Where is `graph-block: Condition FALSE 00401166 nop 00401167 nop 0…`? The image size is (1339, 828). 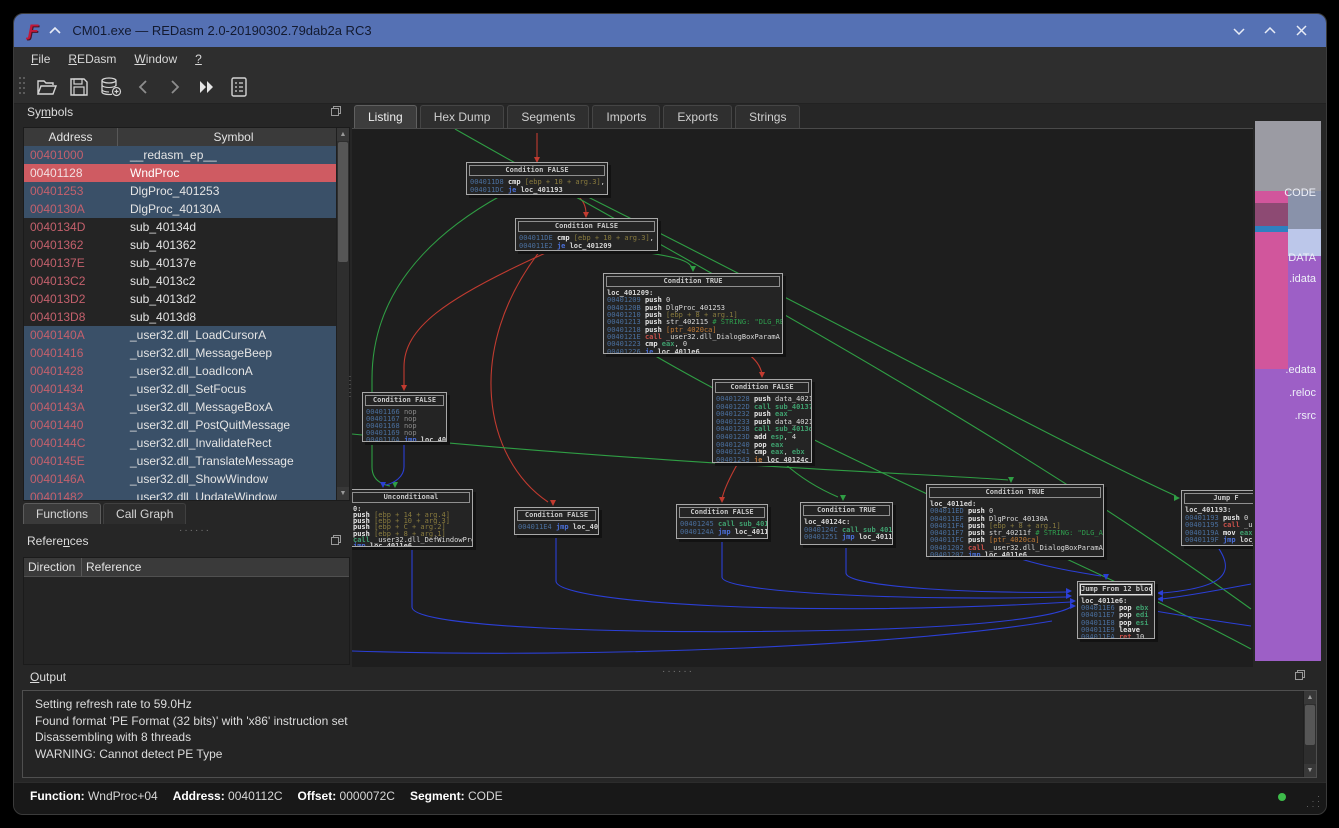
graph-block: Condition FALSE 00401166 nop 00401167 nop 0… is located at coordinates (404, 417).